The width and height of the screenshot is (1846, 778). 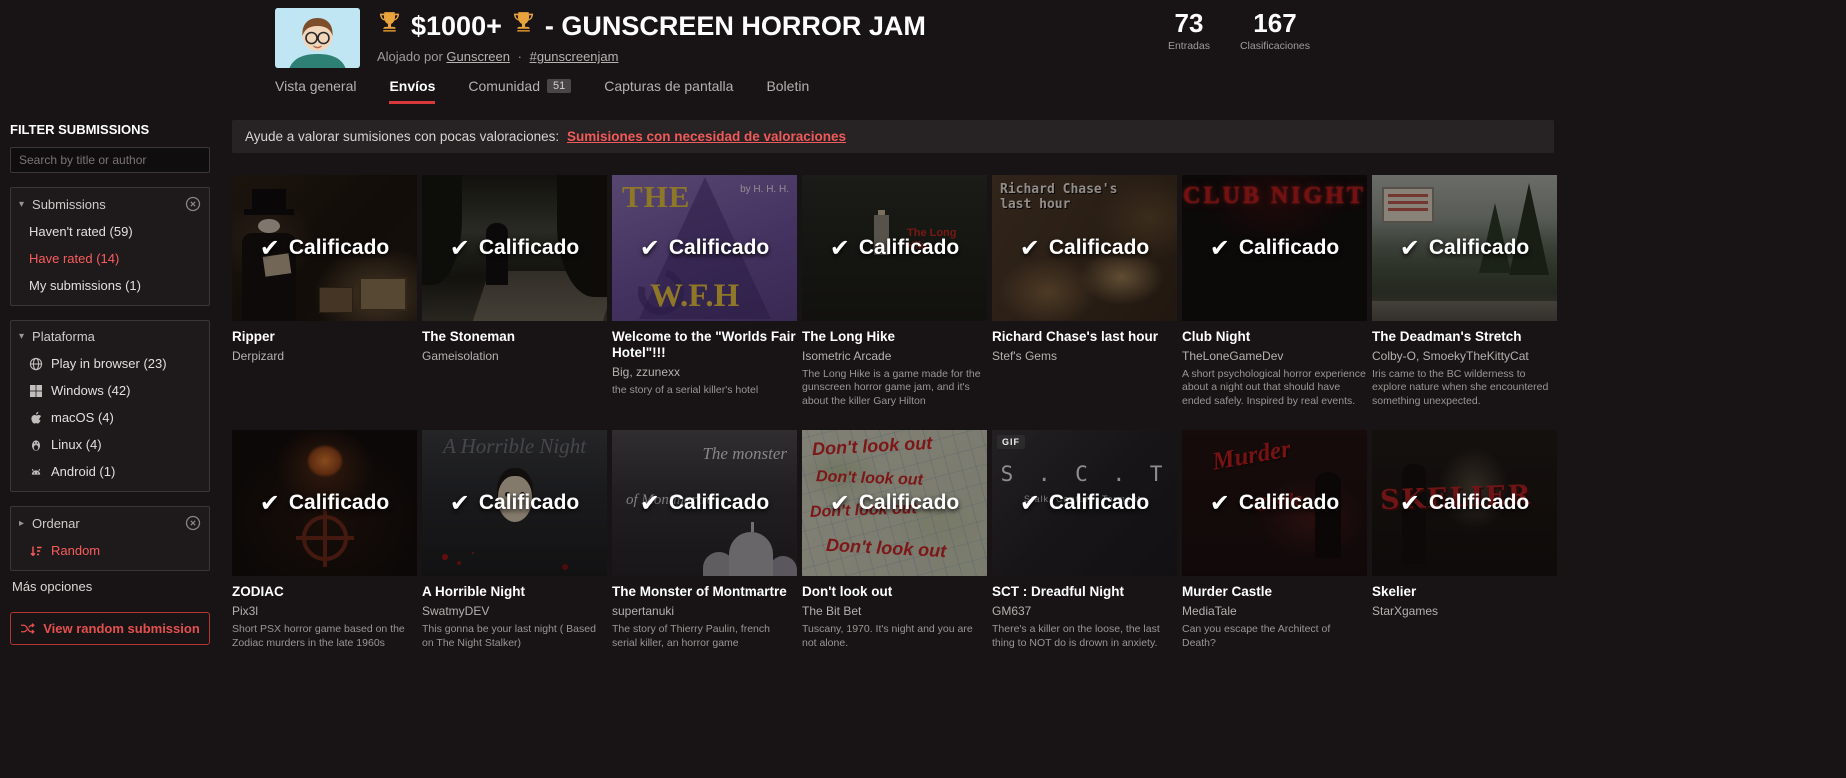 I want to click on section-label: Plataforma, so click(x=63, y=336).